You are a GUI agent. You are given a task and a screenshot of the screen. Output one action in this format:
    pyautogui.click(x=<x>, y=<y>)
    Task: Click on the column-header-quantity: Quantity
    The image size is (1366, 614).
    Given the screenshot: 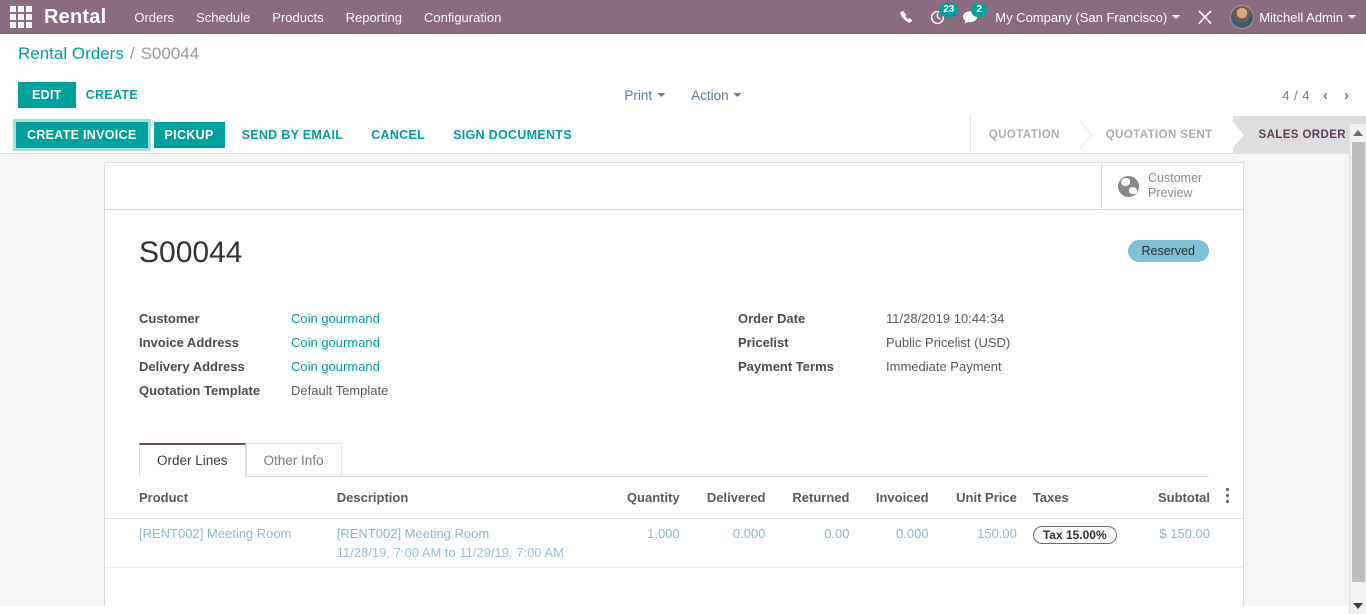 What is the action you would take?
    pyautogui.click(x=648, y=498)
    